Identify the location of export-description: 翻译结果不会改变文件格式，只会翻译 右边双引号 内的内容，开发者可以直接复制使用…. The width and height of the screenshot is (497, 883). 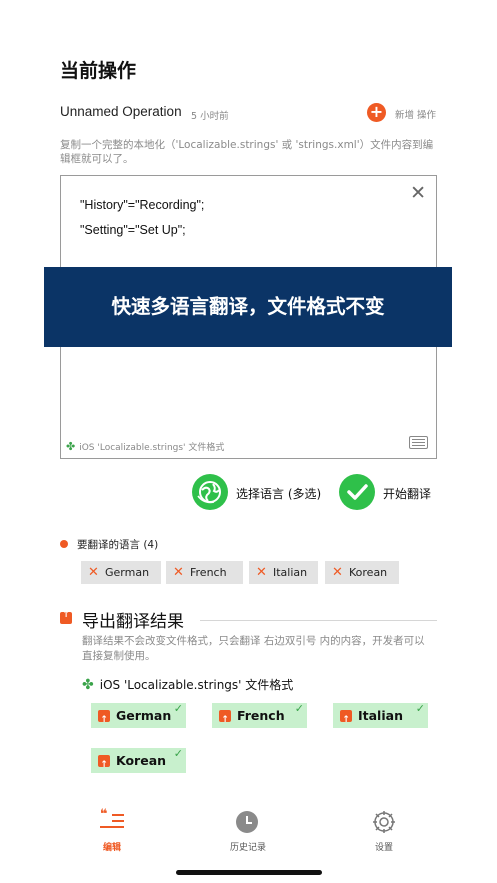
(253, 648).